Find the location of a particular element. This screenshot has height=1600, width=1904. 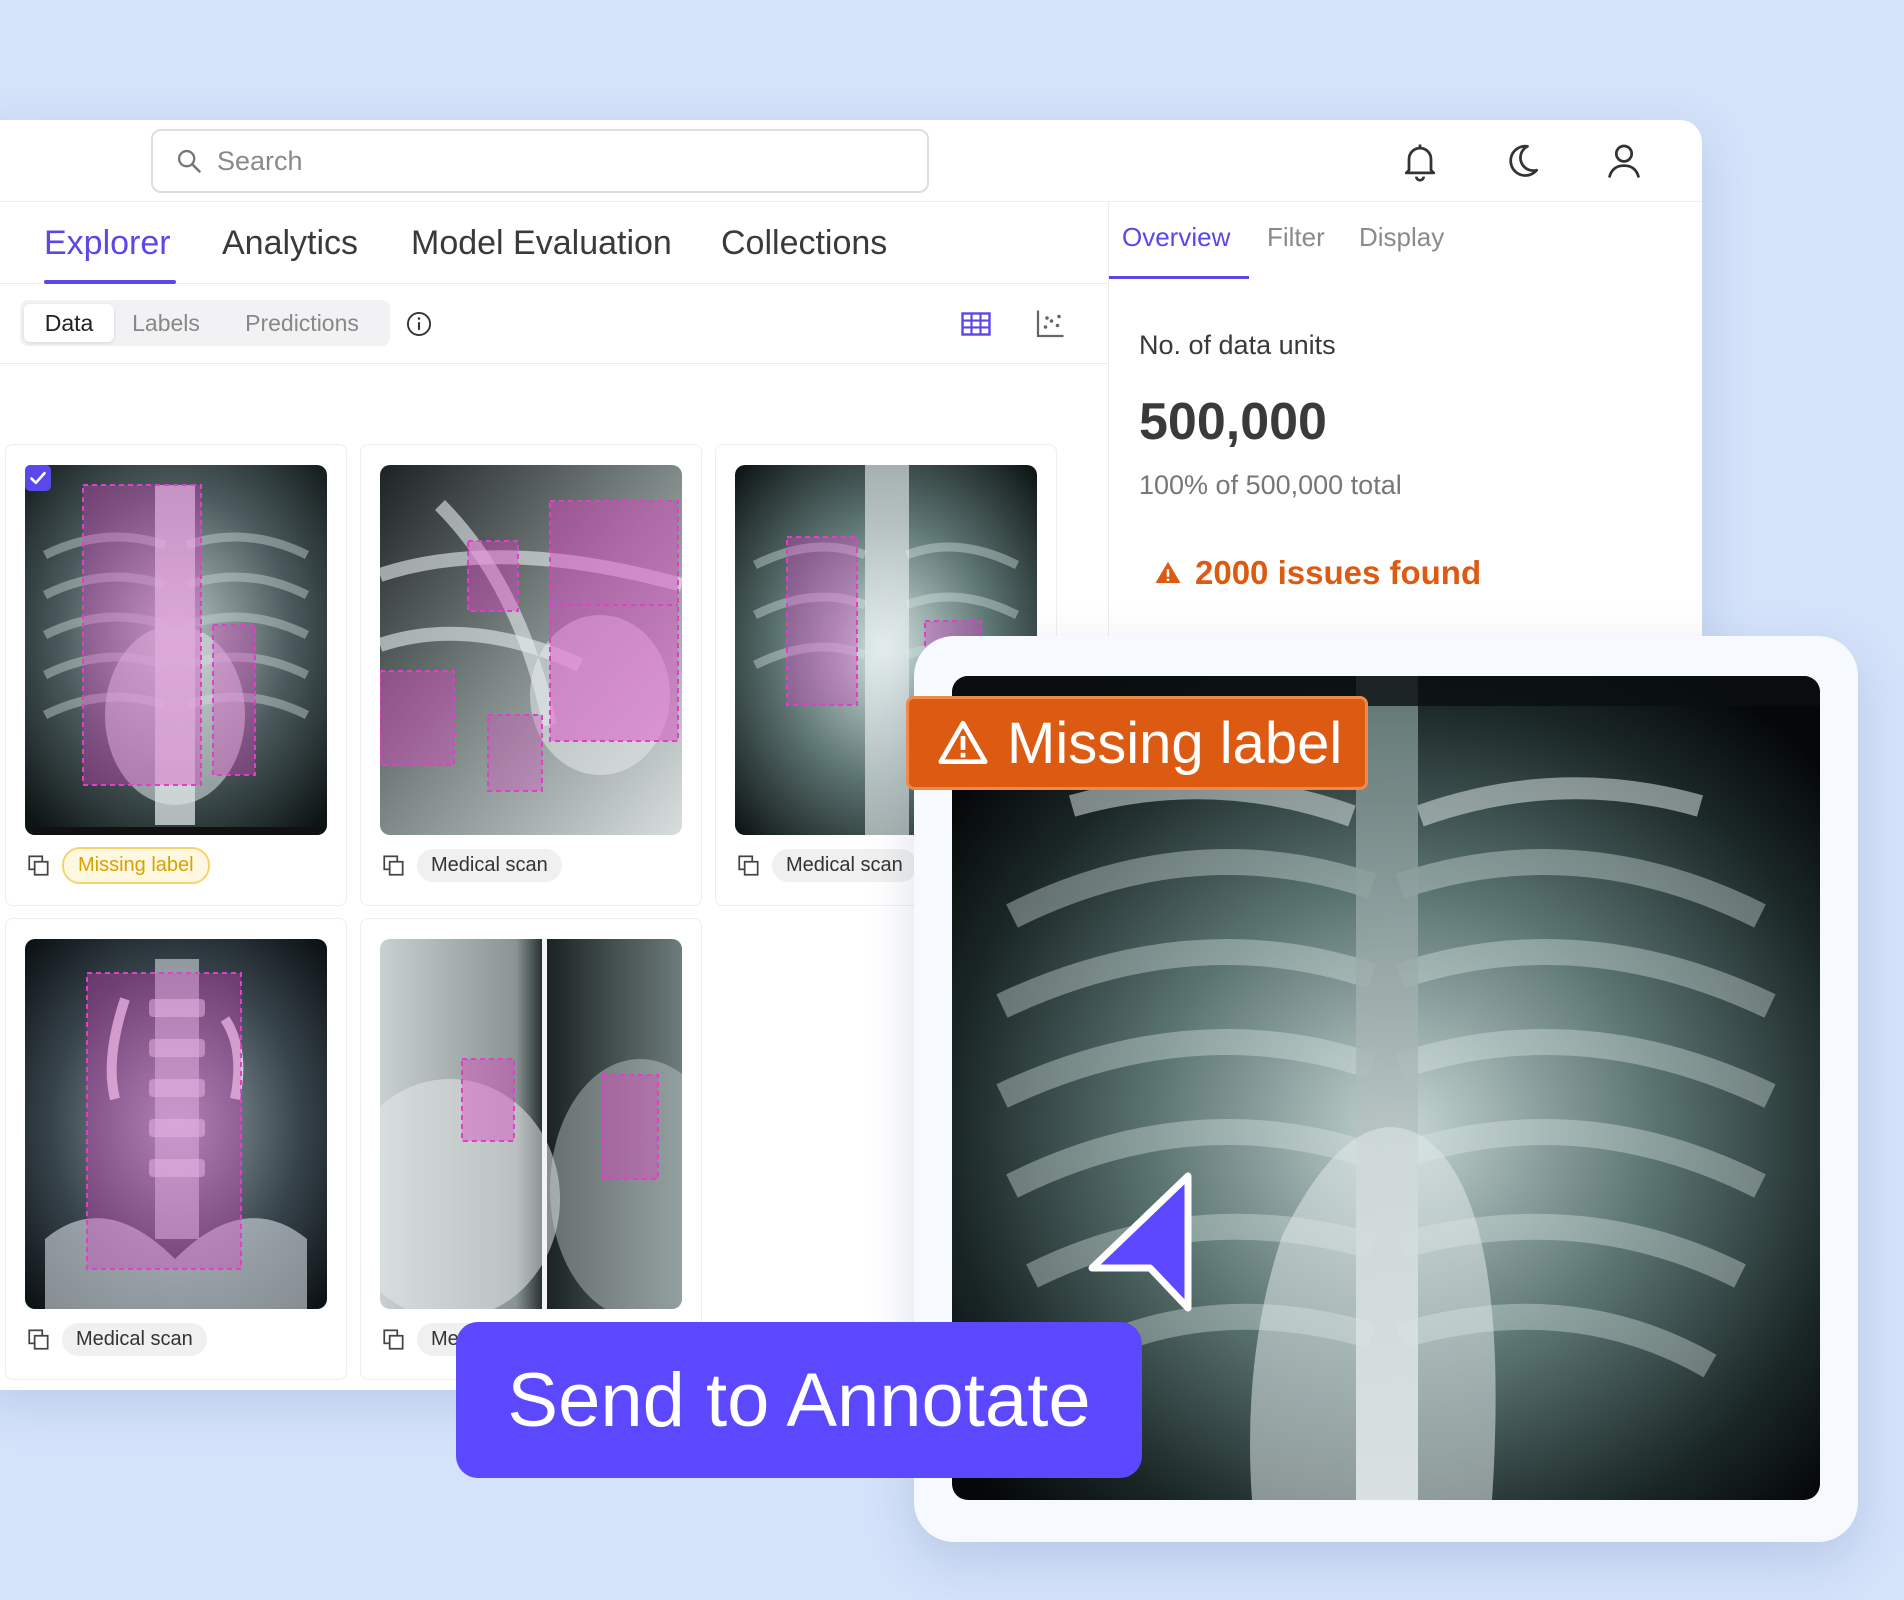

top-bar: Search is located at coordinates (851, 161).